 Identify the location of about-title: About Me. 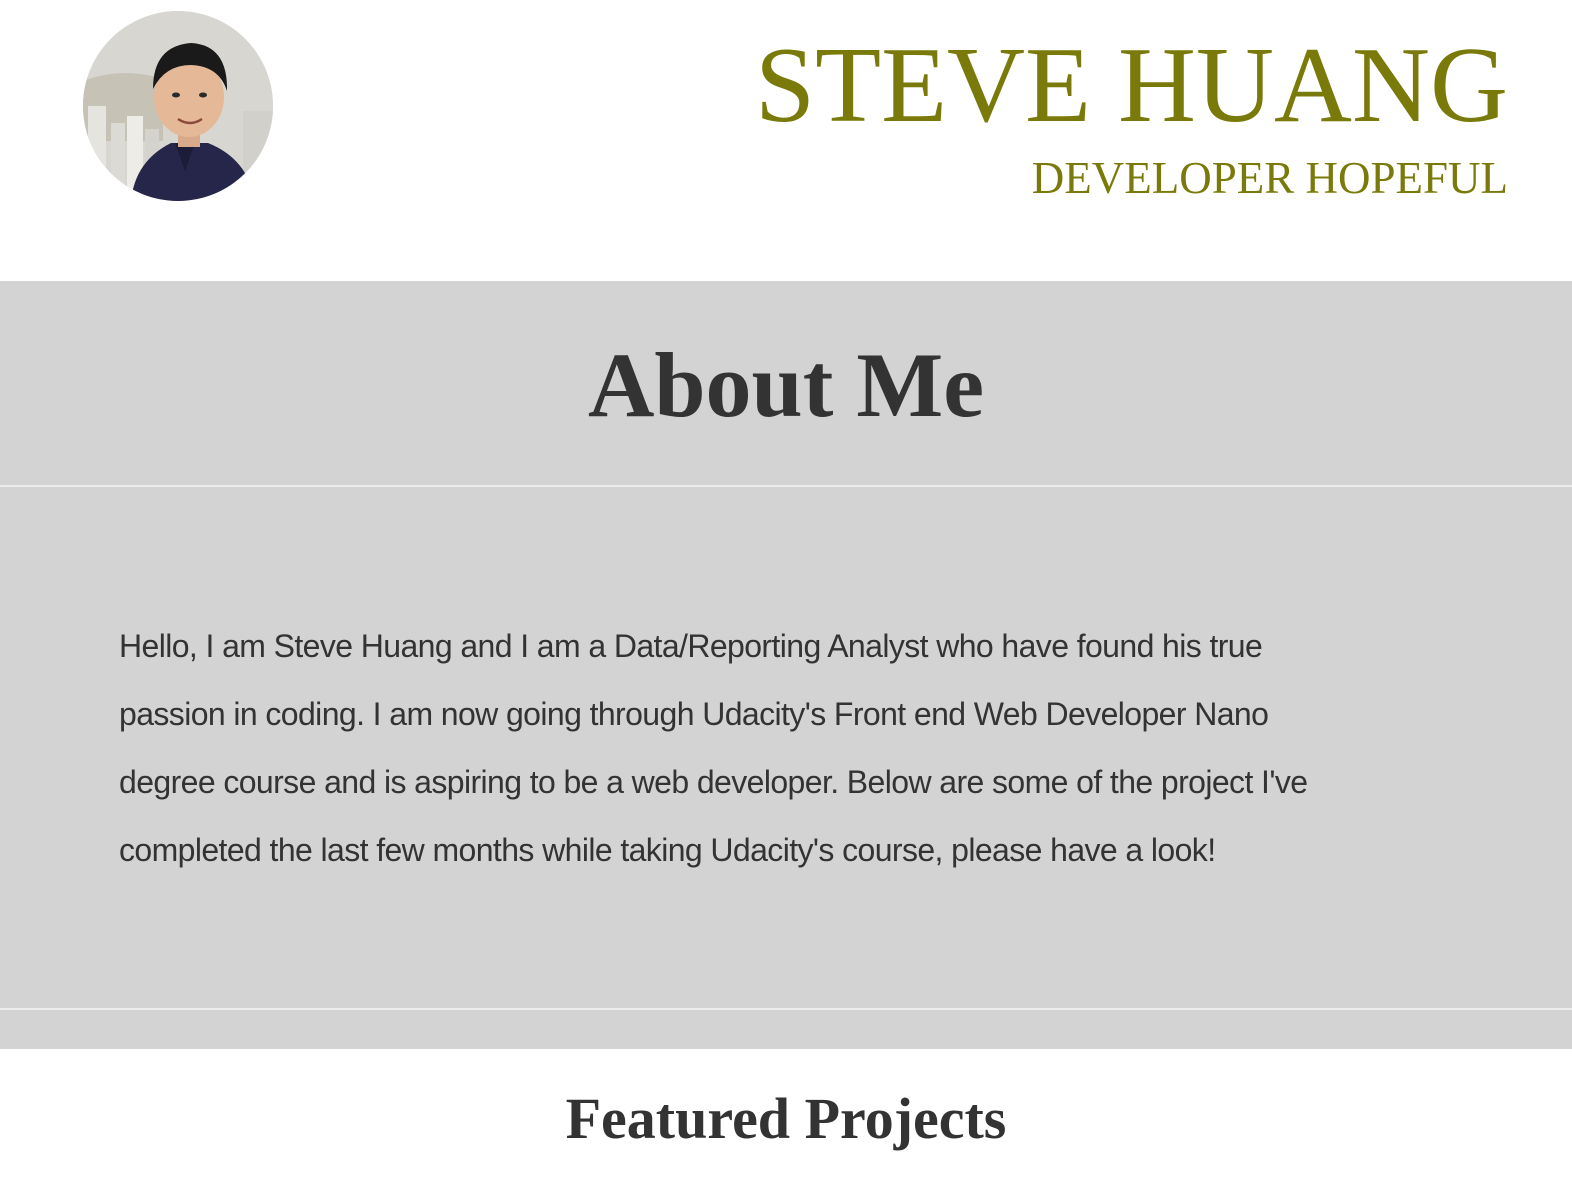
(786, 385).